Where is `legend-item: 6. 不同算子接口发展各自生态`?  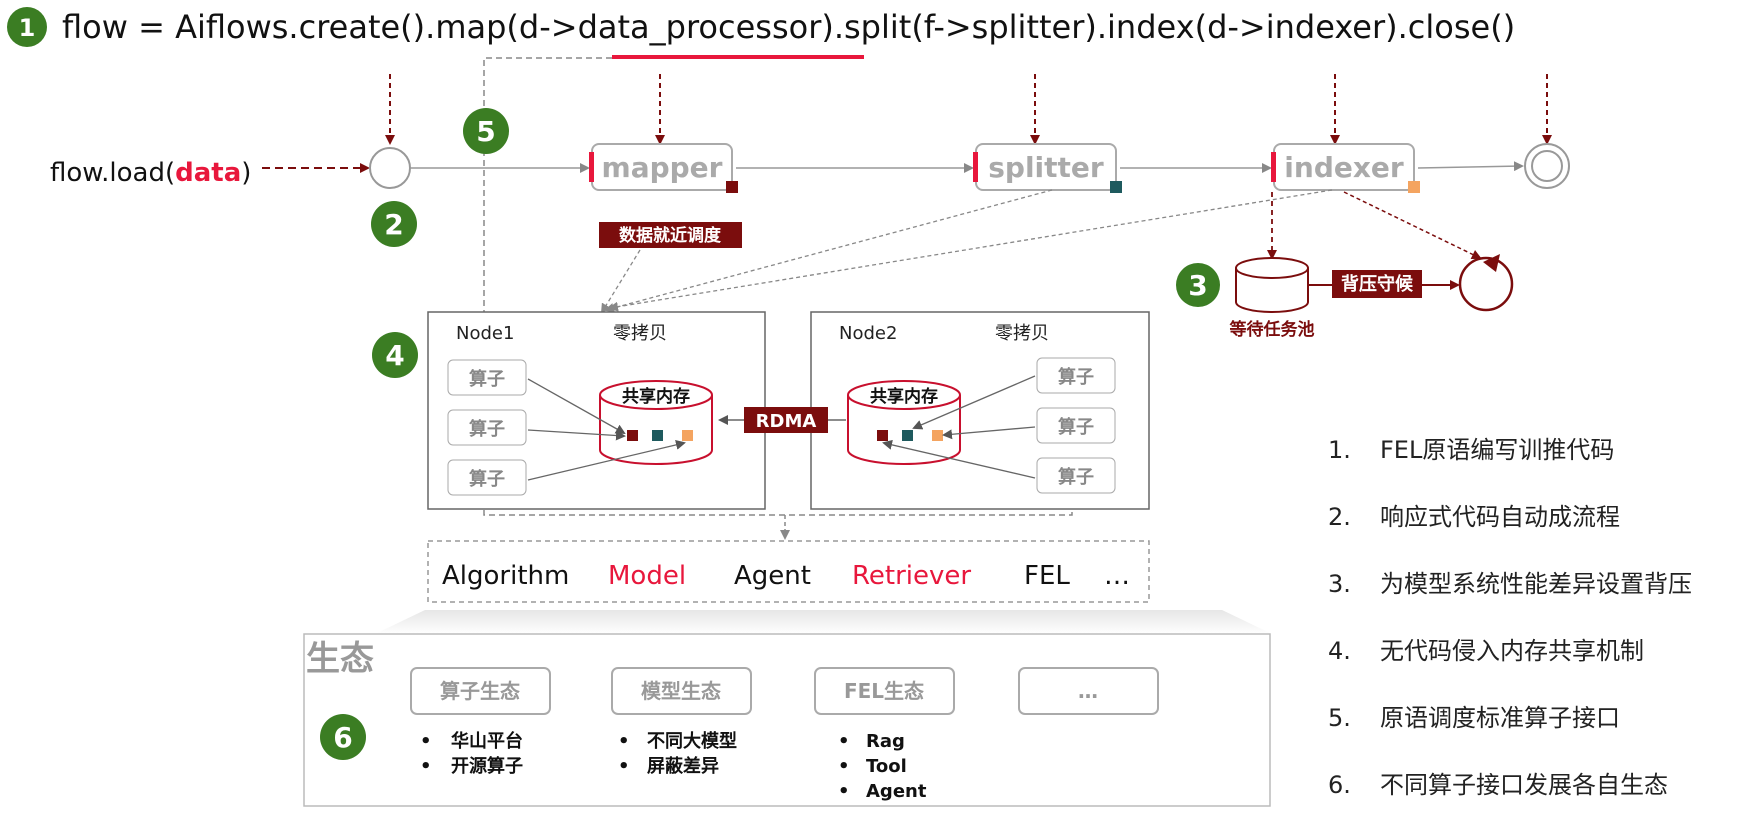 legend-item: 6. 不同算子接口发展各自生态 is located at coordinates (1498, 785).